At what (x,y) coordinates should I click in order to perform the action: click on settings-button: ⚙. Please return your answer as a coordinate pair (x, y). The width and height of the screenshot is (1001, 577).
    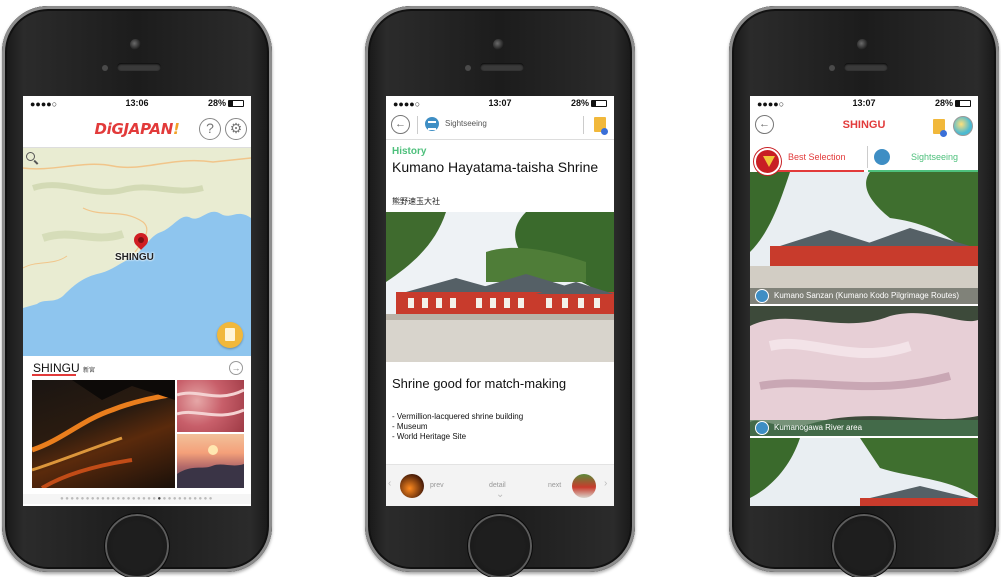
    Looking at the image, I should click on (236, 129).